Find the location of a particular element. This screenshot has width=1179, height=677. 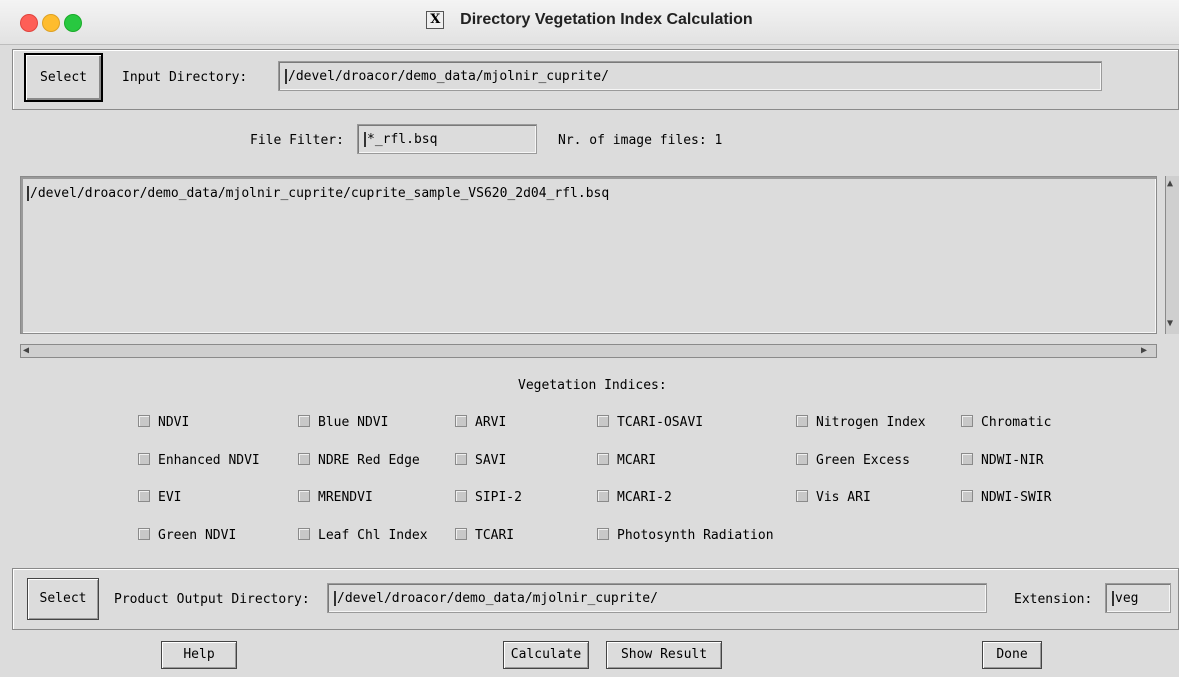

checkbox-label: Blue NDVI is located at coordinates (353, 422).